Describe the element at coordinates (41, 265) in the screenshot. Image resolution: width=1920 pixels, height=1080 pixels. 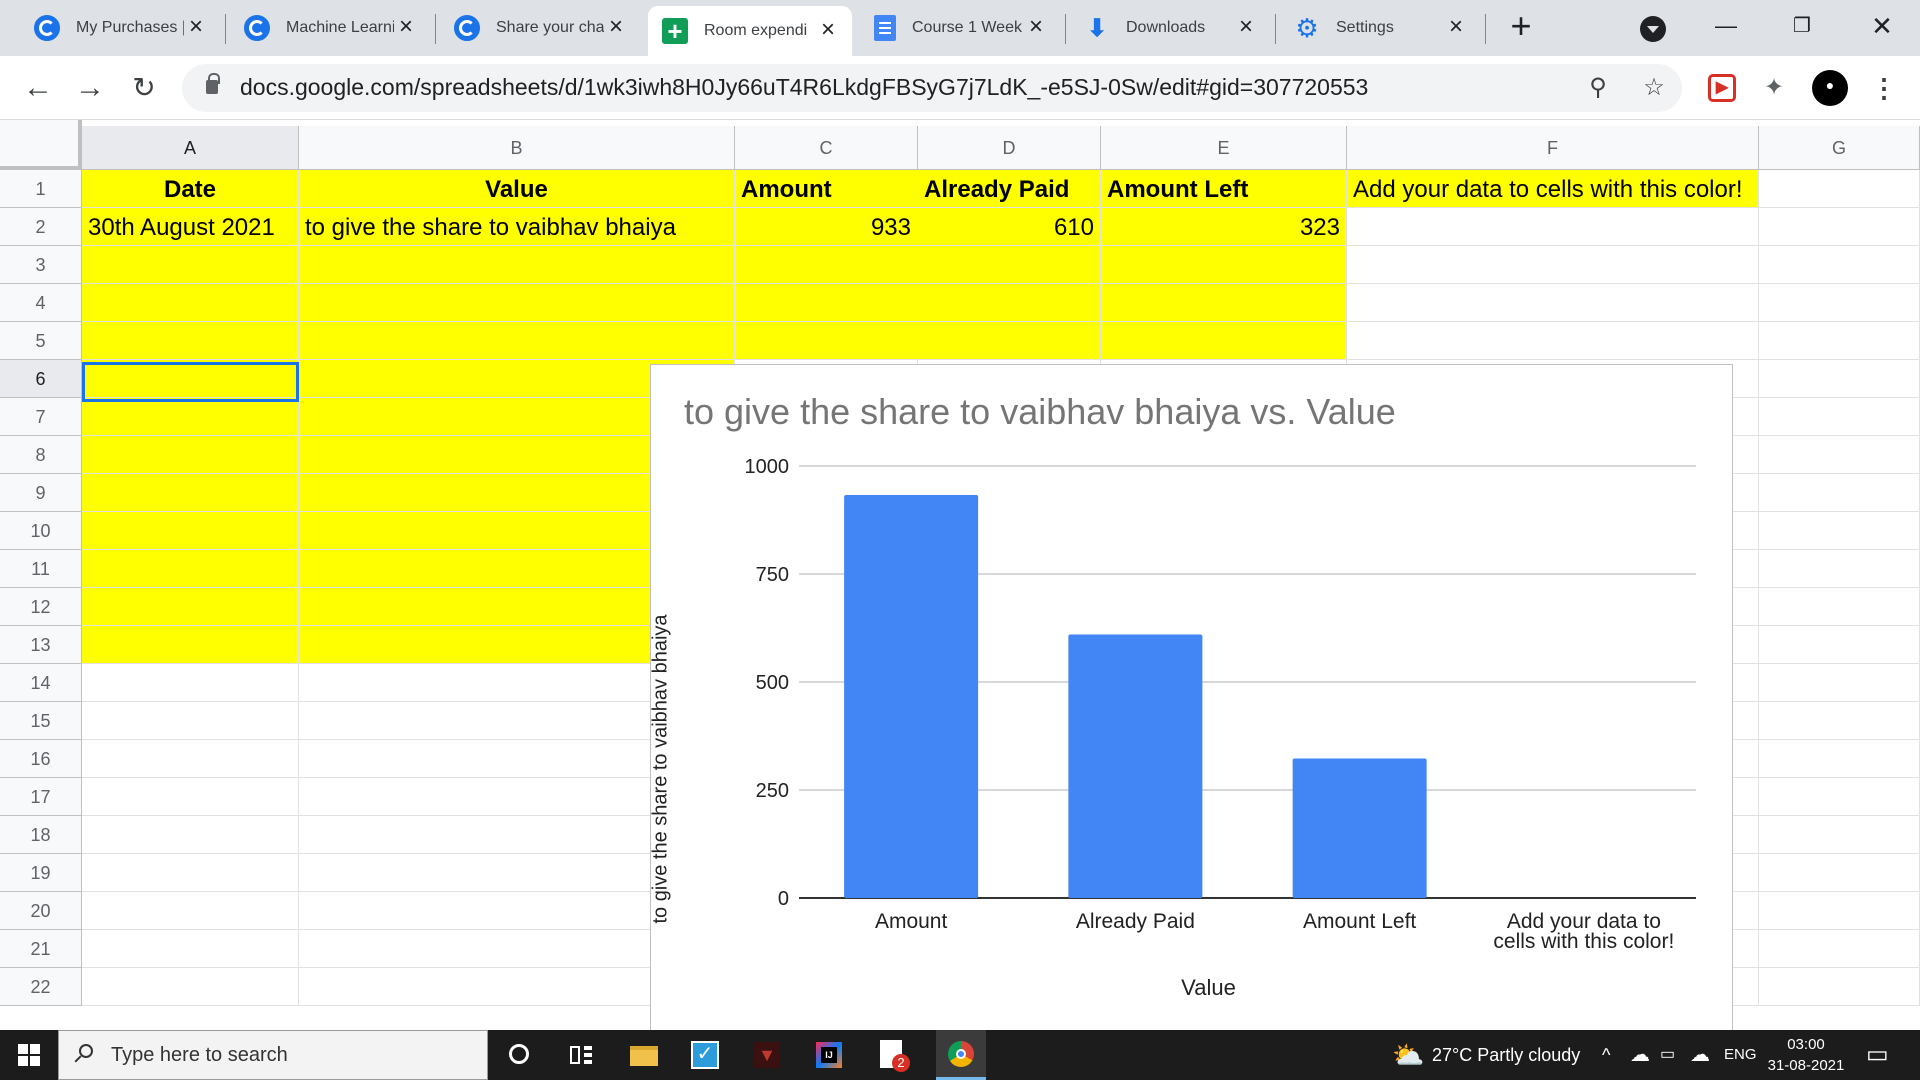
I see `row-header: 3` at that location.